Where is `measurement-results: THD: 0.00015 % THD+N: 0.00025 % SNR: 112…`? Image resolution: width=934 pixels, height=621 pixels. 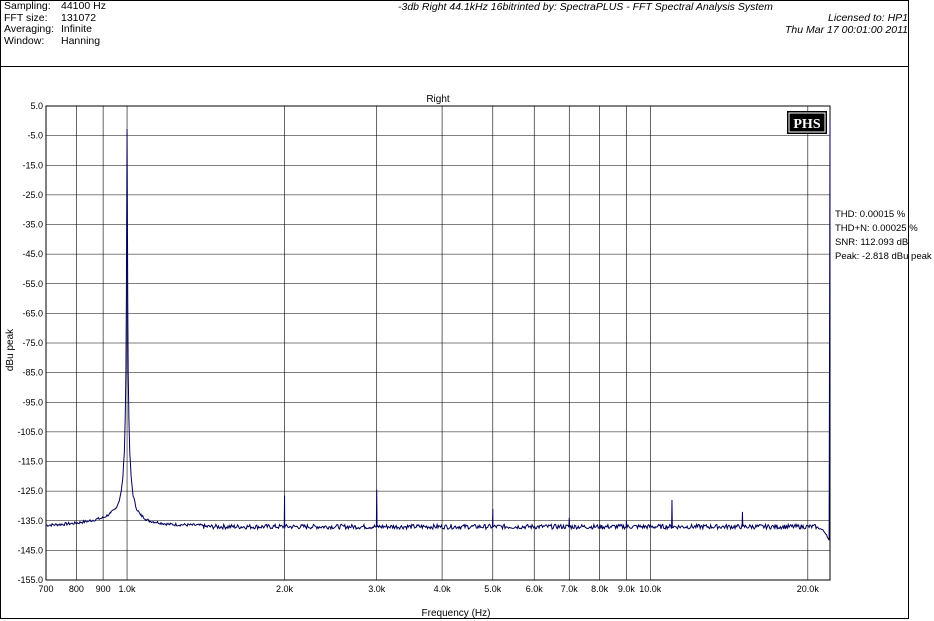
measurement-results: THD: 0.00015 % THD+N: 0.00025 % SNR: 112… is located at coordinates (883, 236).